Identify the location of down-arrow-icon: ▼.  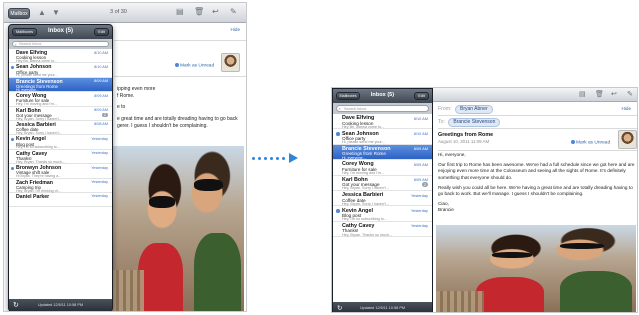
(56, 13).